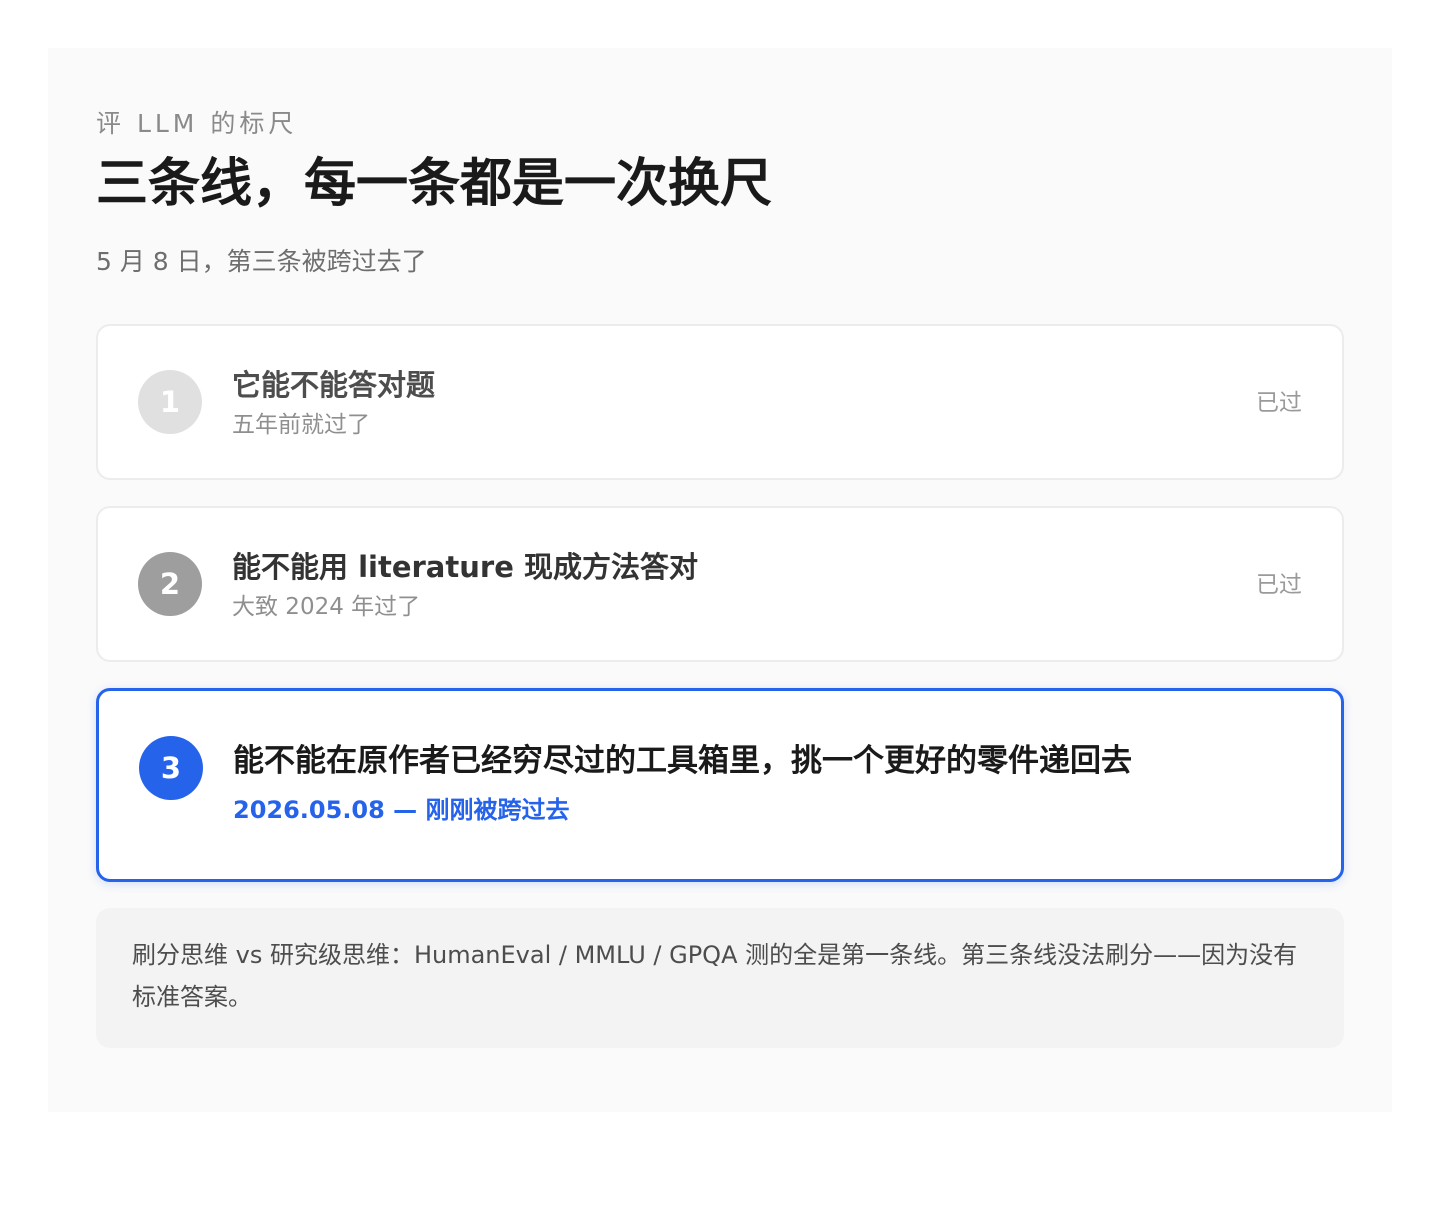 The height and width of the screenshot is (1224, 1440). What do you see at coordinates (326, 607) in the screenshot?
I see `step-note: 大致 2024 年过了` at bounding box center [326, 607].